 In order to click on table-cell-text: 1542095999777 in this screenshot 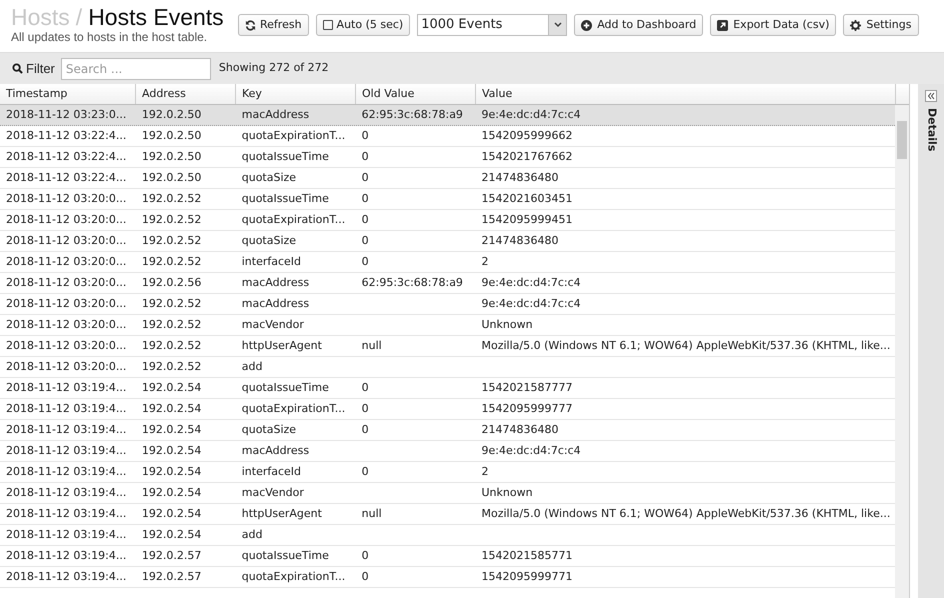, I will do `click(527, 408)`.